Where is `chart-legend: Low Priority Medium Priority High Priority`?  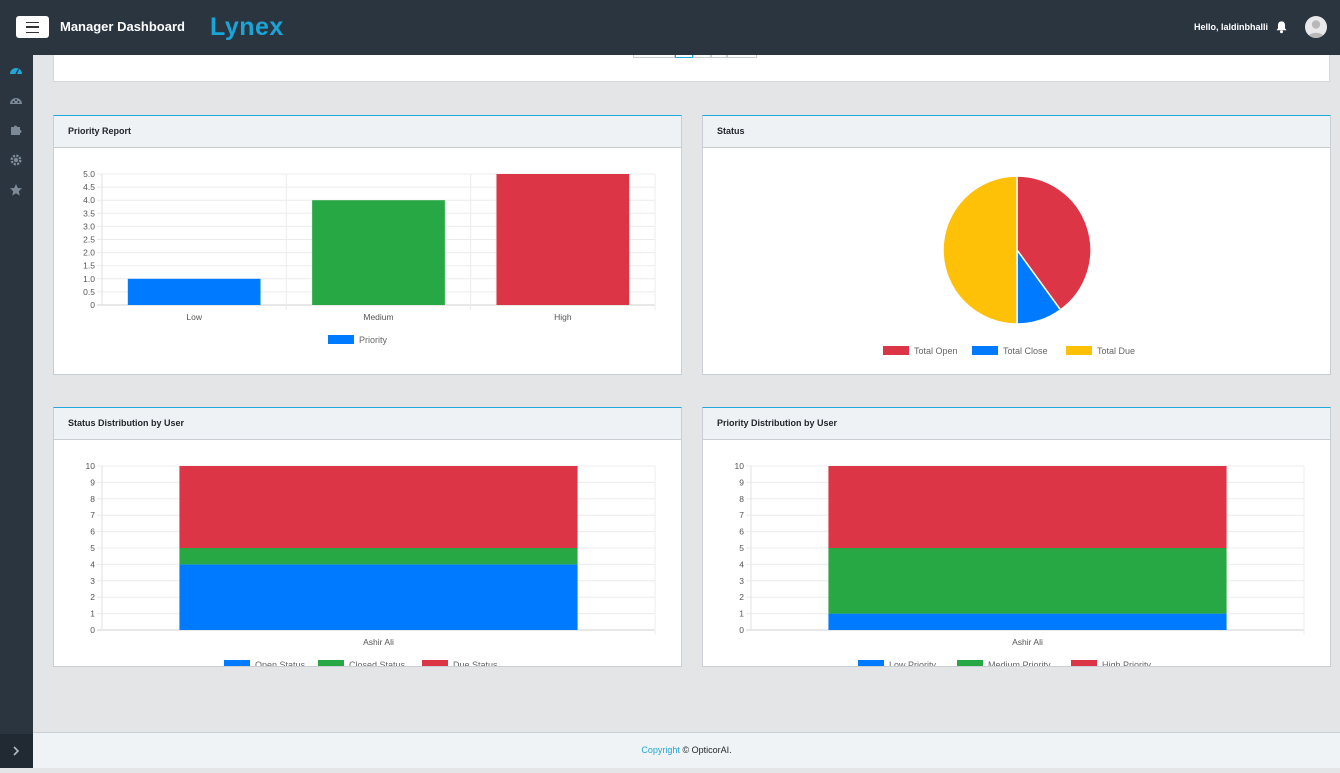
chart-legend: Low Priority Medium Priority High Priority is located at coordinates (1005, 663).